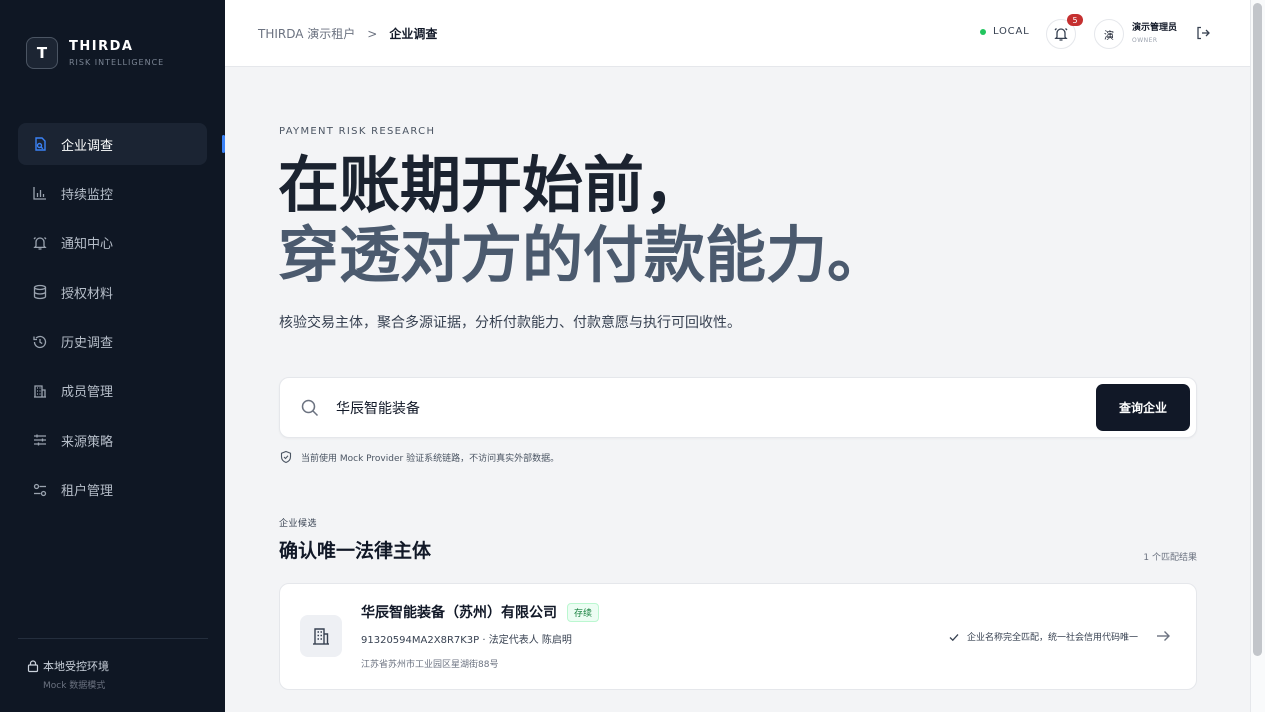 The width and height of the screenshot is (1265, 712). I want to click on match-count: 1 个匹配结果, so click(1170, 558).